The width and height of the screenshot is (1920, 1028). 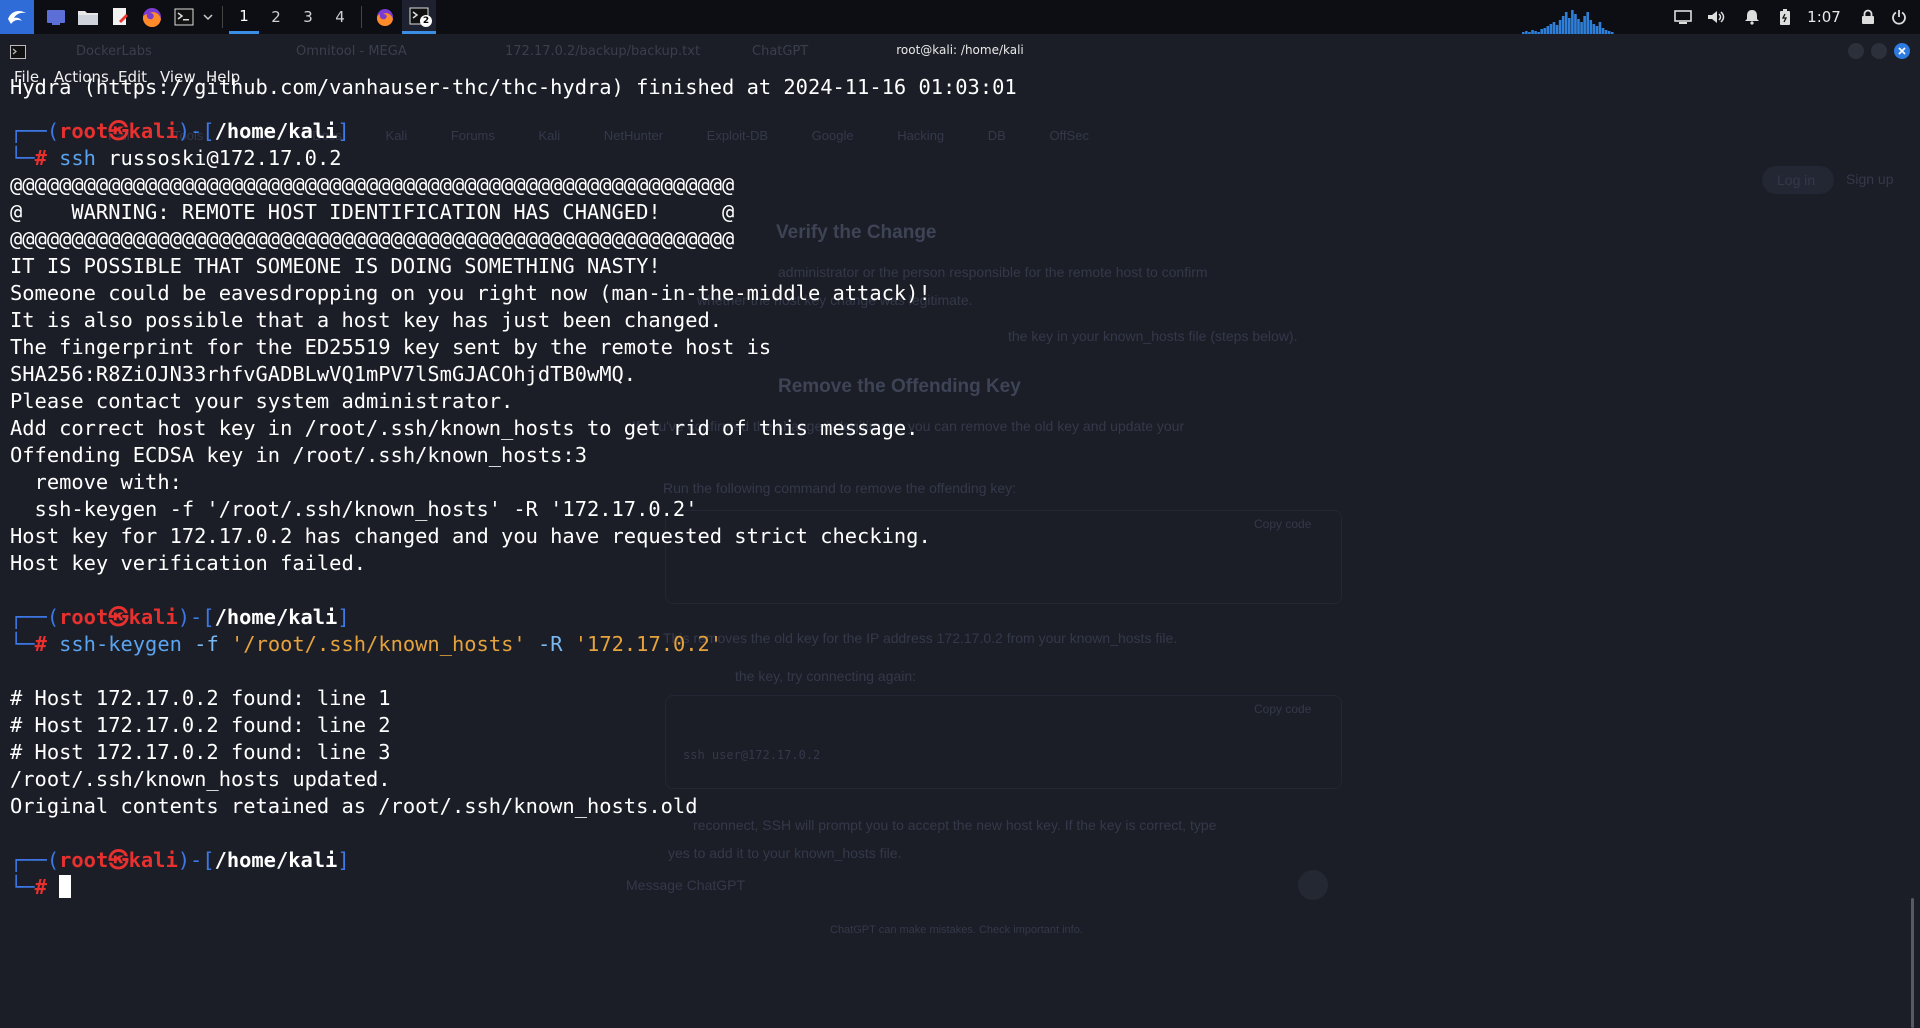 I want to click on bg-message-input: Message ChatGPT, so click(x=686, y=885).